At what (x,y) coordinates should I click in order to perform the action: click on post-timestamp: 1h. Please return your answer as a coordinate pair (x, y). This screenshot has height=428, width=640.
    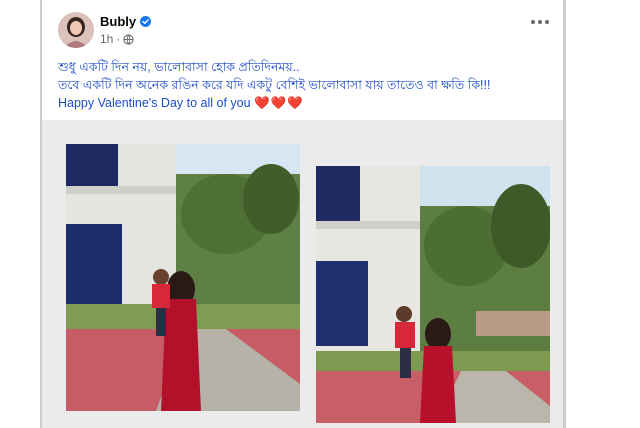
    Looking at the image, I should click on (106, 39).